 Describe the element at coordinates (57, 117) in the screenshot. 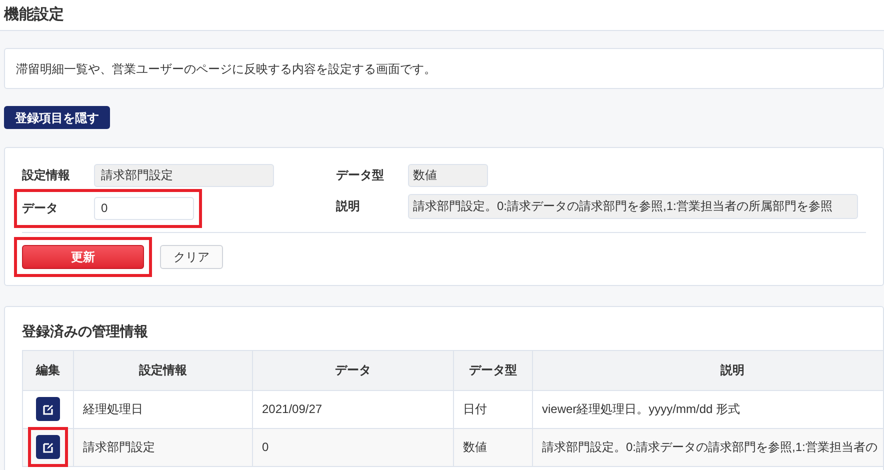

I see `hide-items-button: 登録項目を隠す` at that location.